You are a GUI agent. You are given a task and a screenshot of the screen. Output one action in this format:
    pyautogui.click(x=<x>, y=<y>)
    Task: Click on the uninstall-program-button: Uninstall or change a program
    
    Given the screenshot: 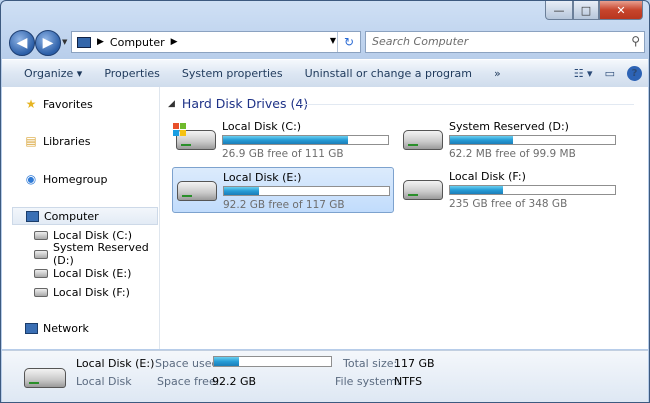 What is the action you would take?
    pyautogui.click(x=388, y=73)
    